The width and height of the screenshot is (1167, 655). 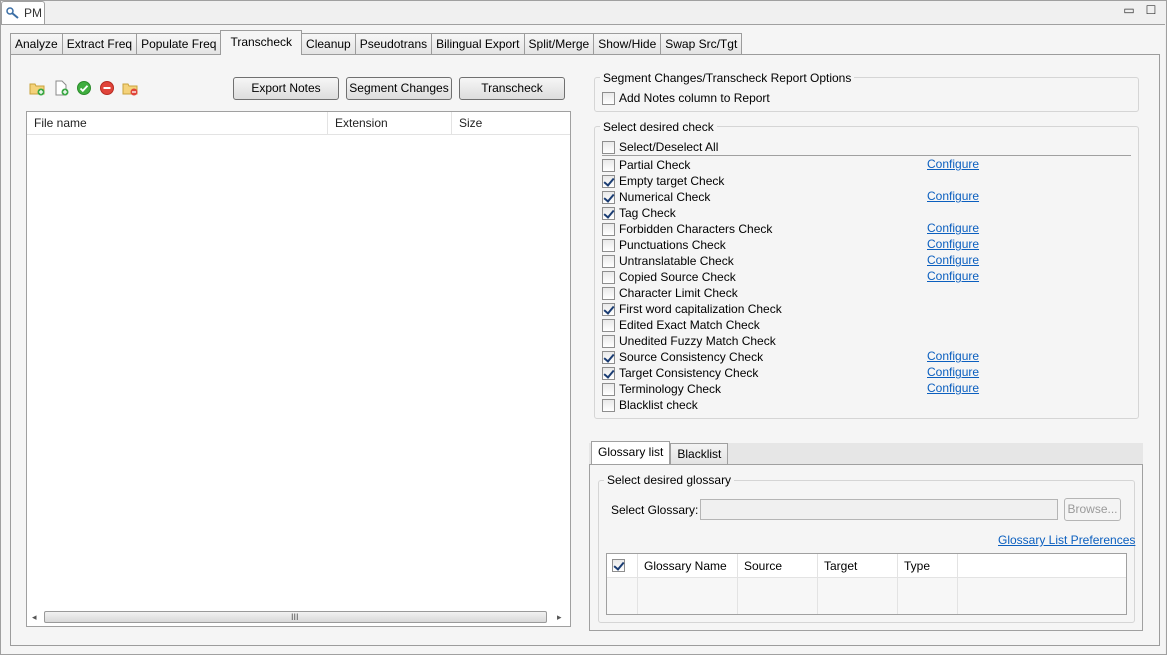 I want to click on check-row: Copied Source Check Configure, so click(x=867, y=277).